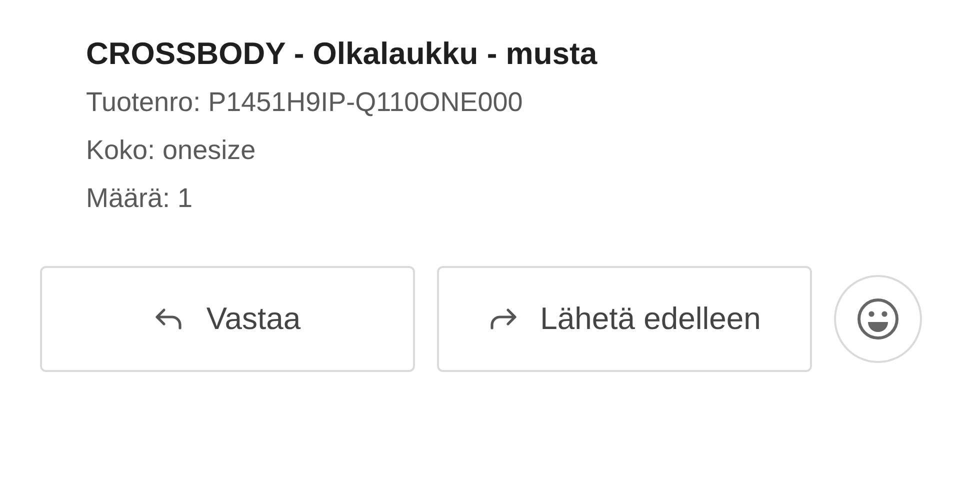 Image resolution: width=960 pixels, height=493 pixels. I want to click on product-title: CROSSBODY - Olkalaukku - musta, so click(342, 54).